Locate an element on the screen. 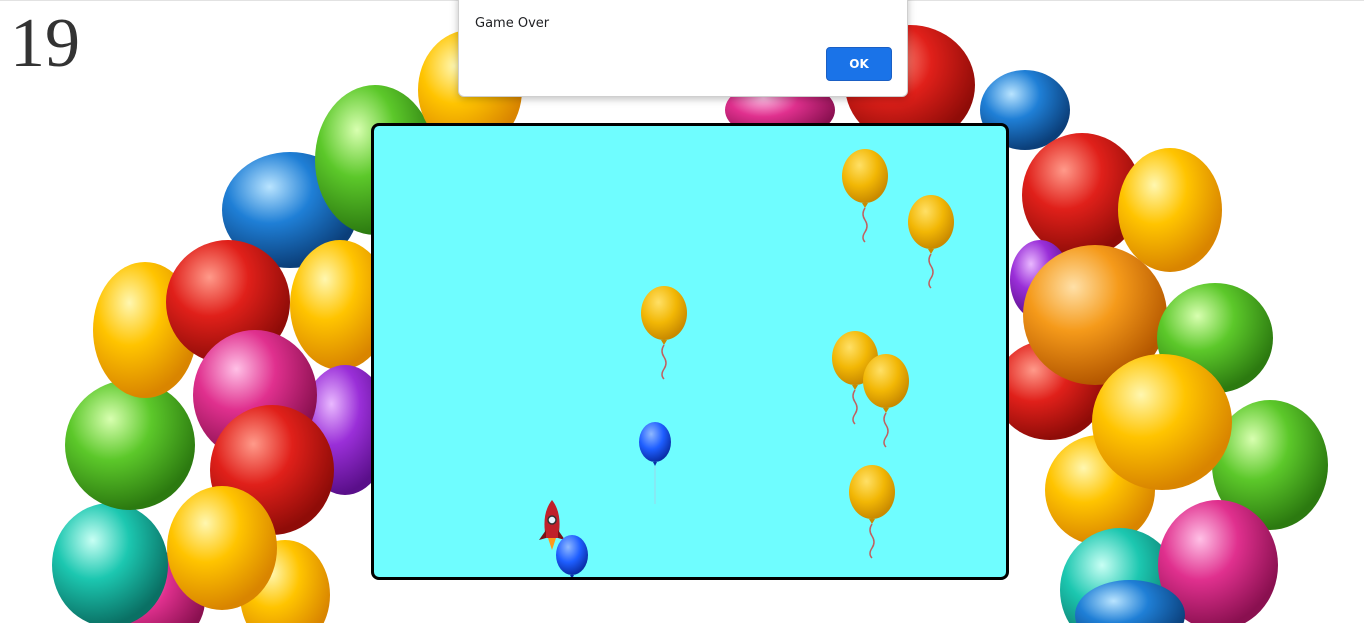  ok-button: OK is located at coordinates (859, 64).